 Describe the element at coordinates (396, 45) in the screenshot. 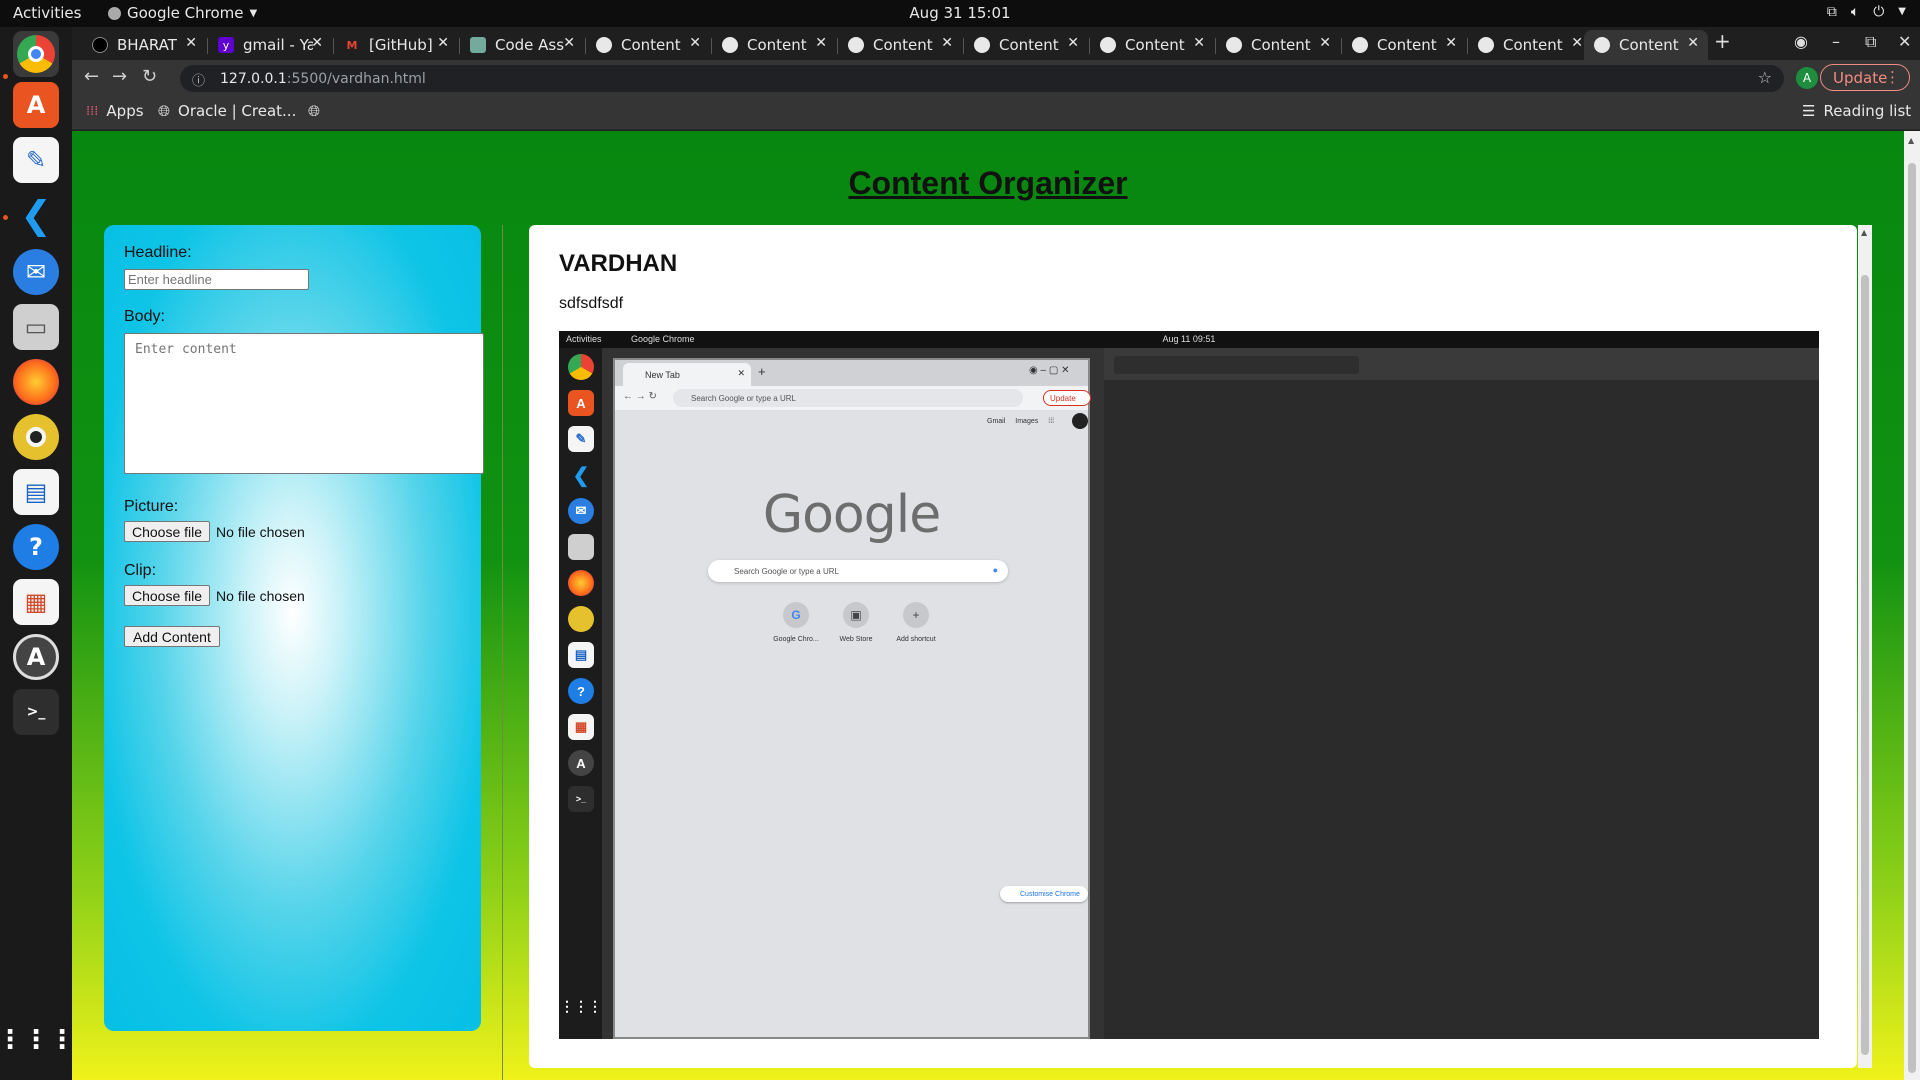

I see `browser-tab: M [GitHub] ✕` at that location.